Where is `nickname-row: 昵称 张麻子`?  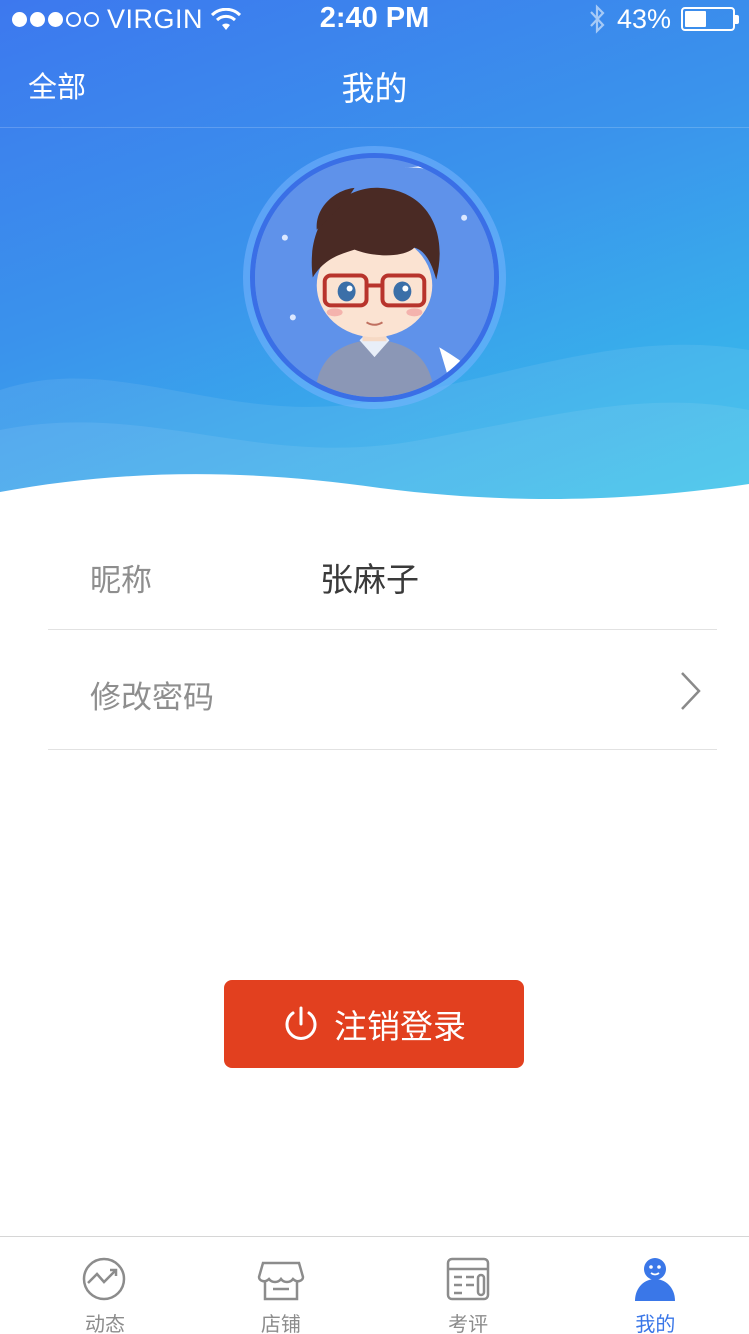
nickname-row: 昵称 张麻子 is located at coordinates (382, 572).